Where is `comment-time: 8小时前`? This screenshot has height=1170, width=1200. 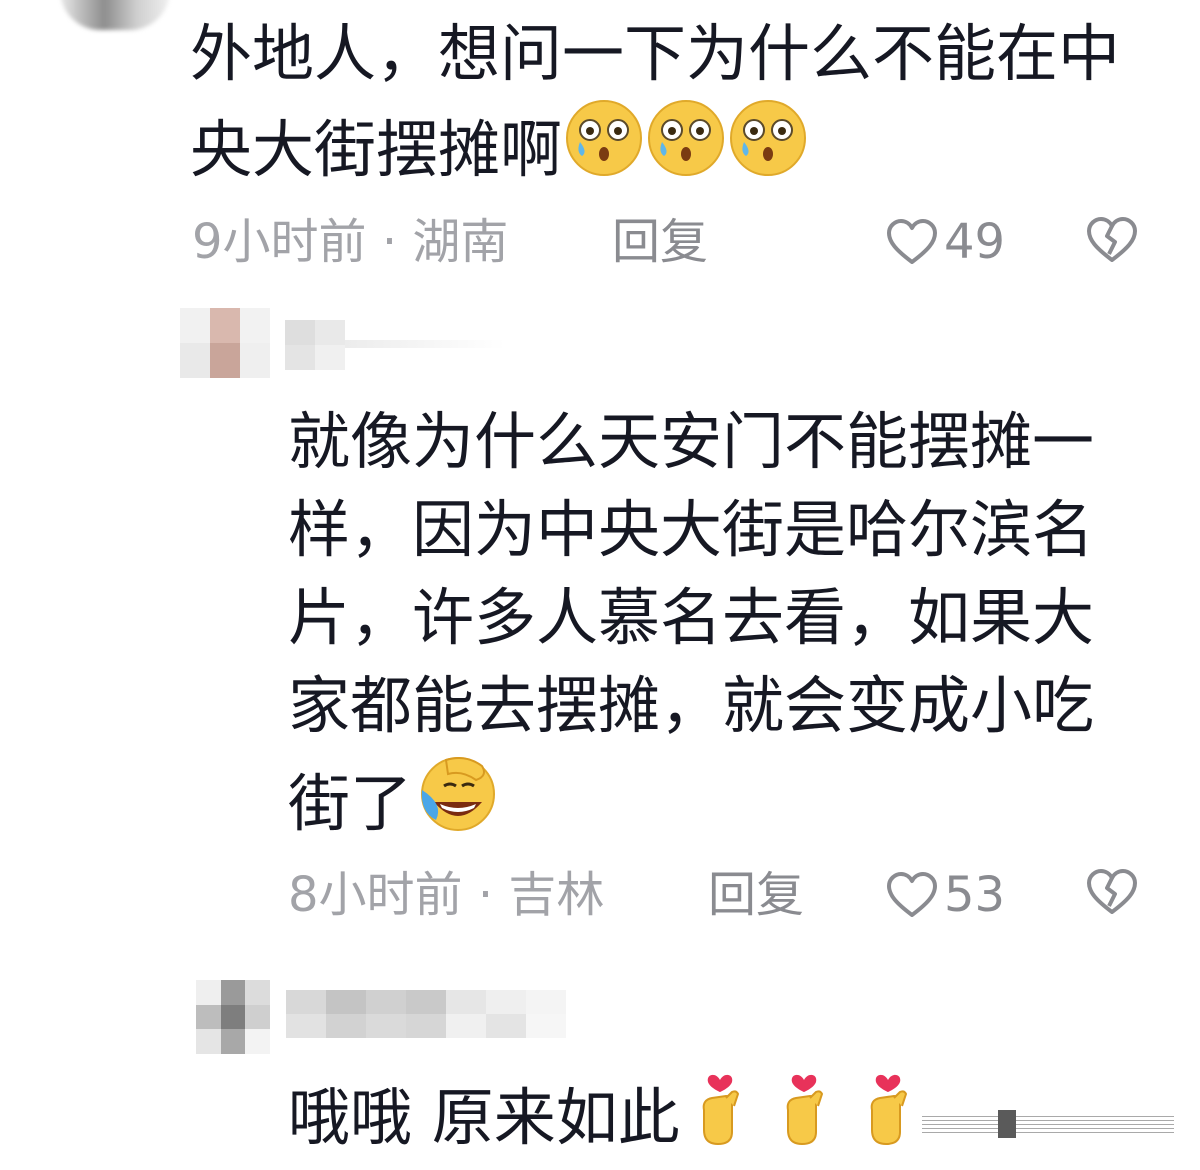
comment-time: 8小时前 is located at coordinates (375, 895).